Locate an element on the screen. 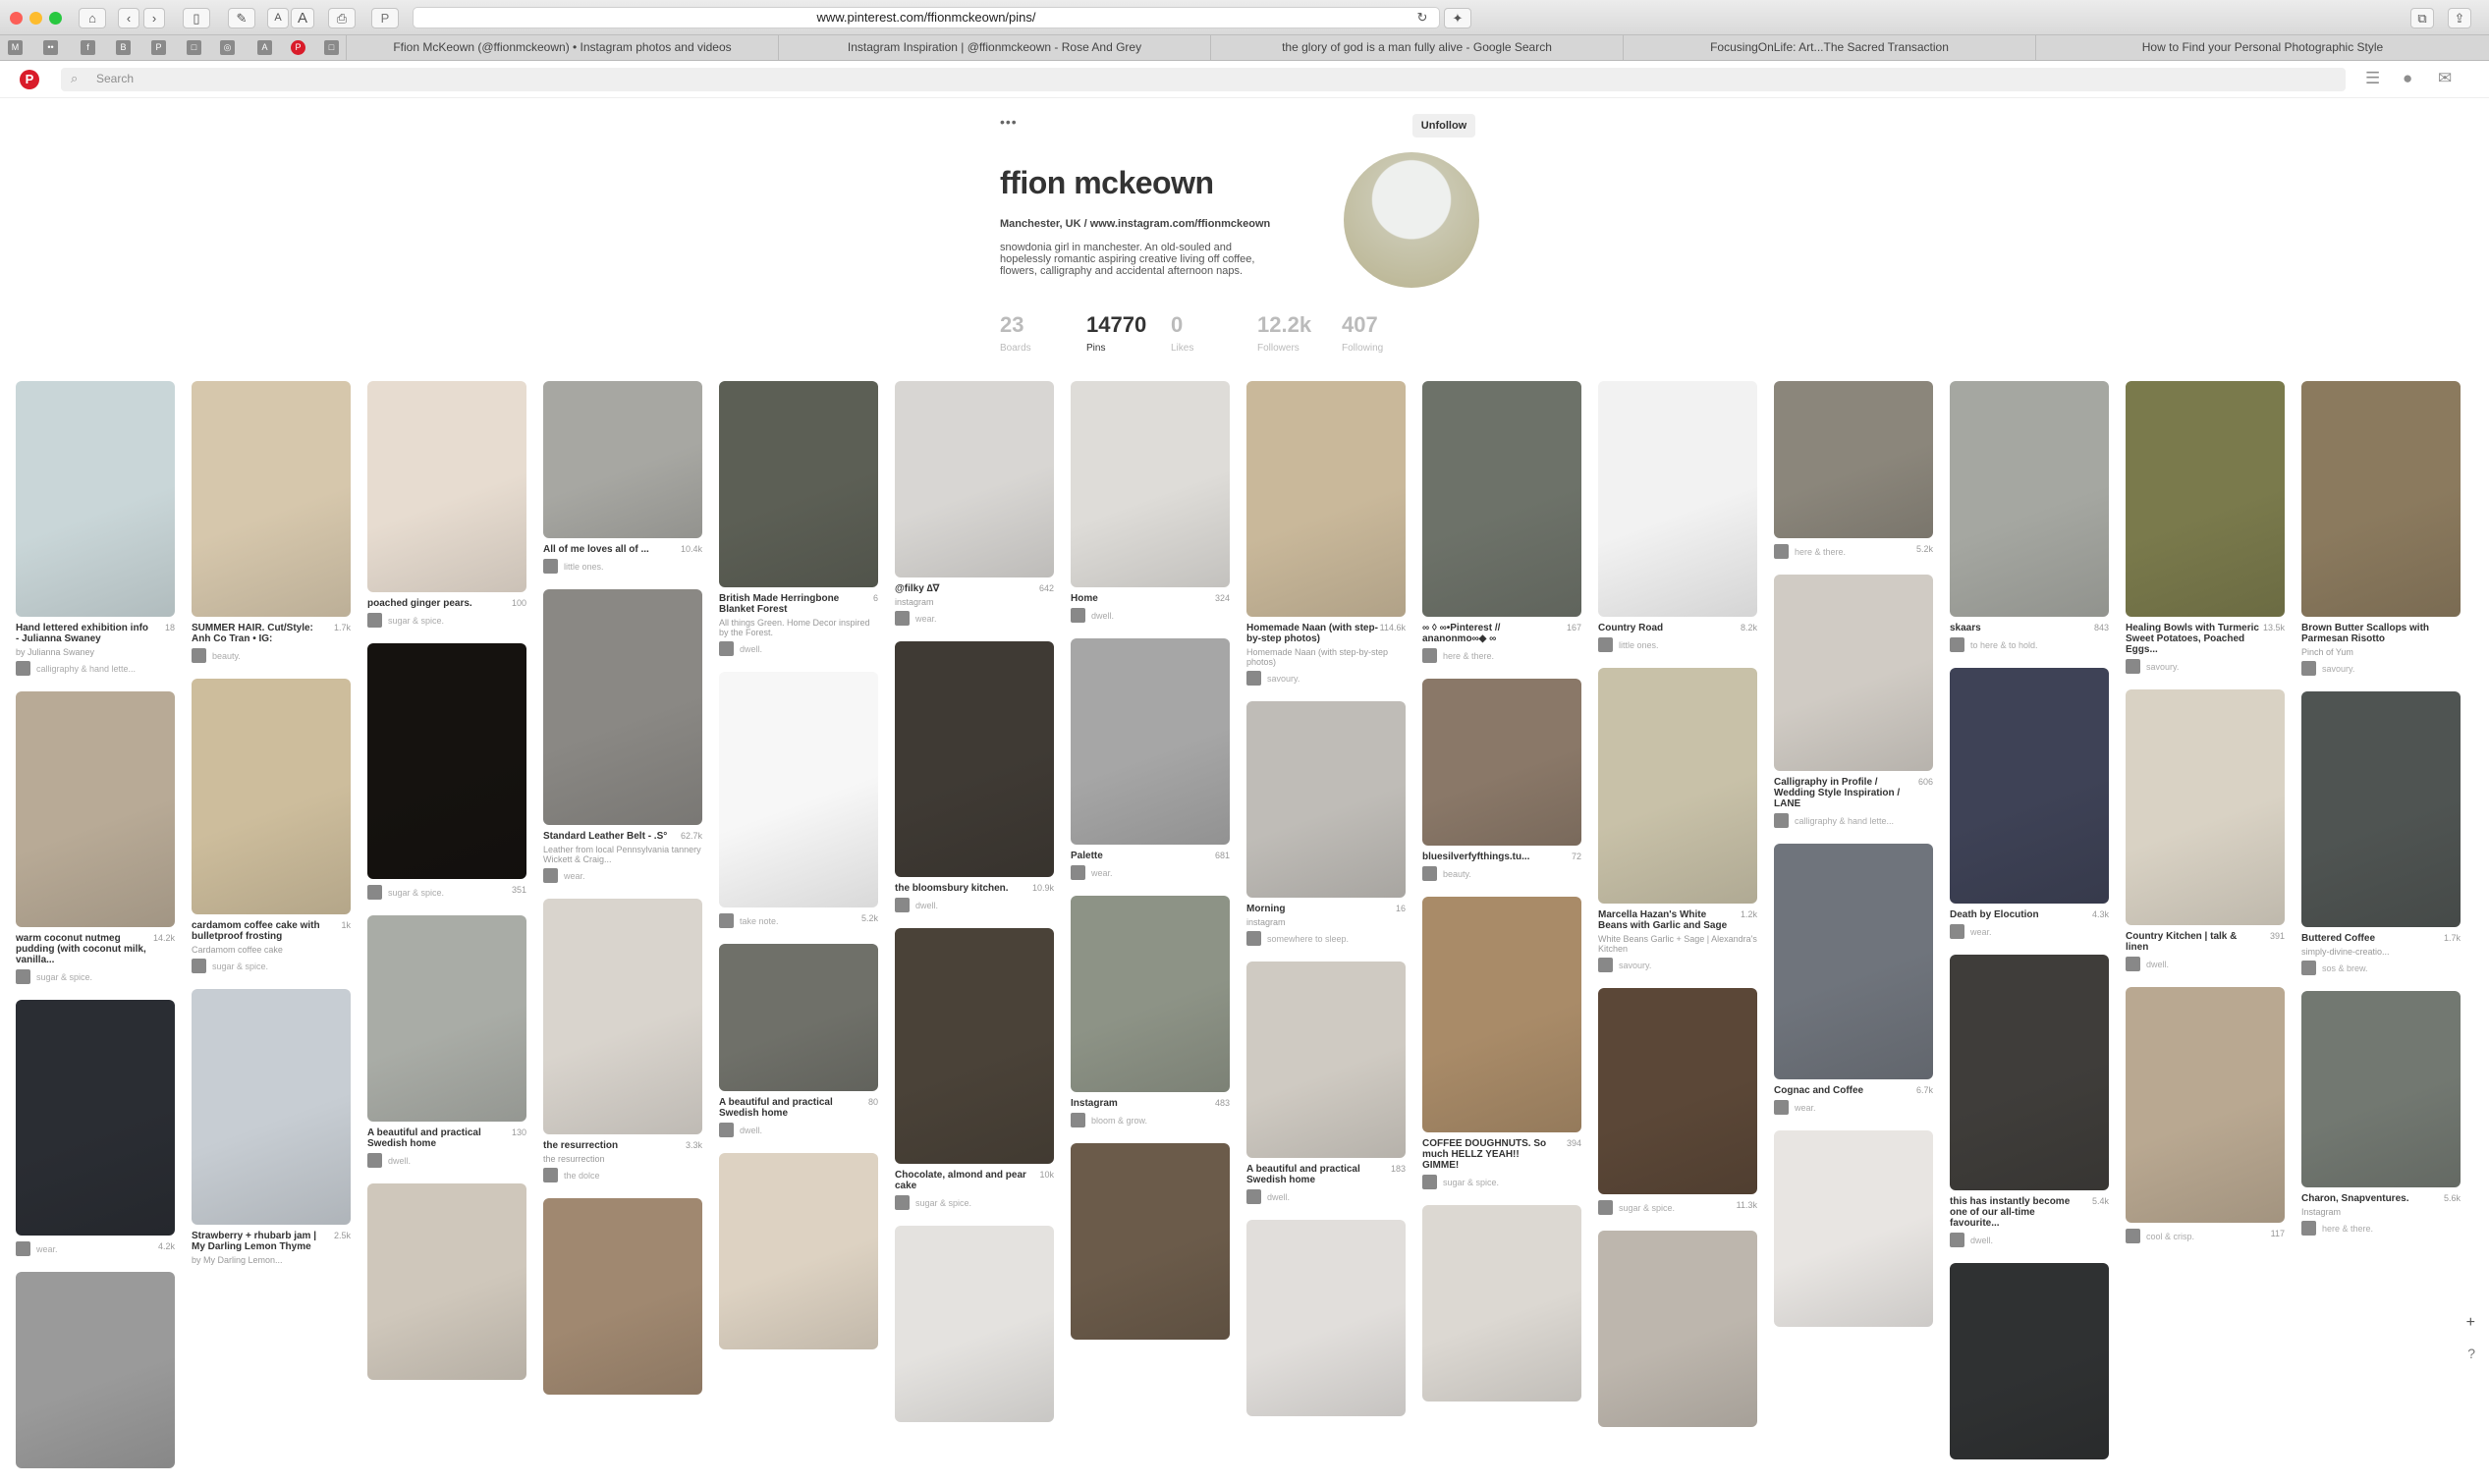  zoom-window-button is located at coordinates (55, 18).